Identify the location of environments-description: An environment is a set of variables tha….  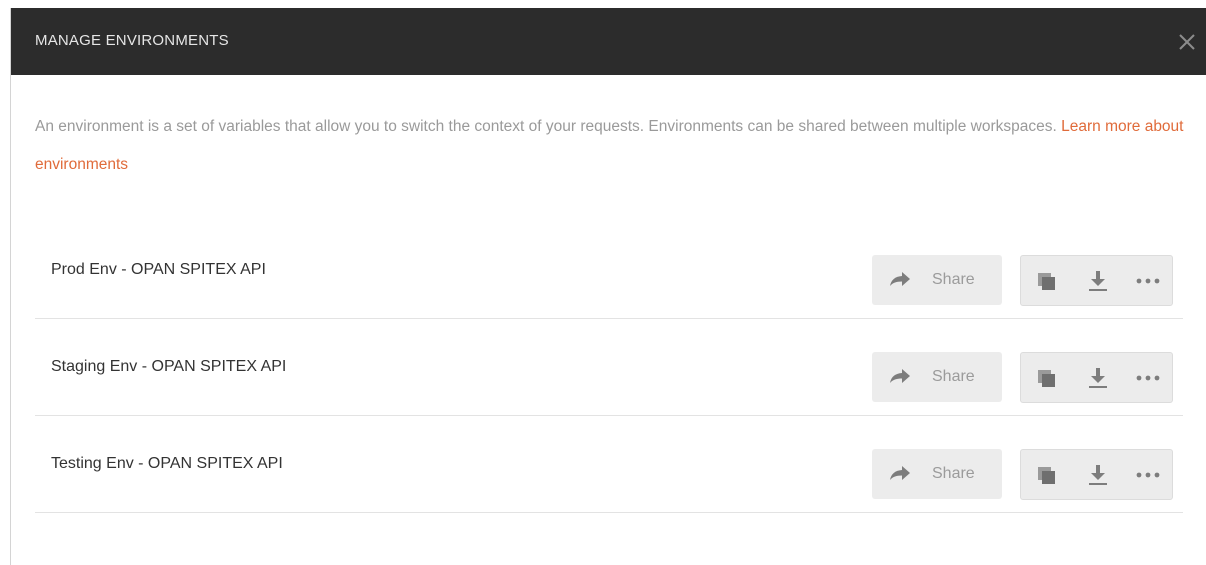
(610, 146).